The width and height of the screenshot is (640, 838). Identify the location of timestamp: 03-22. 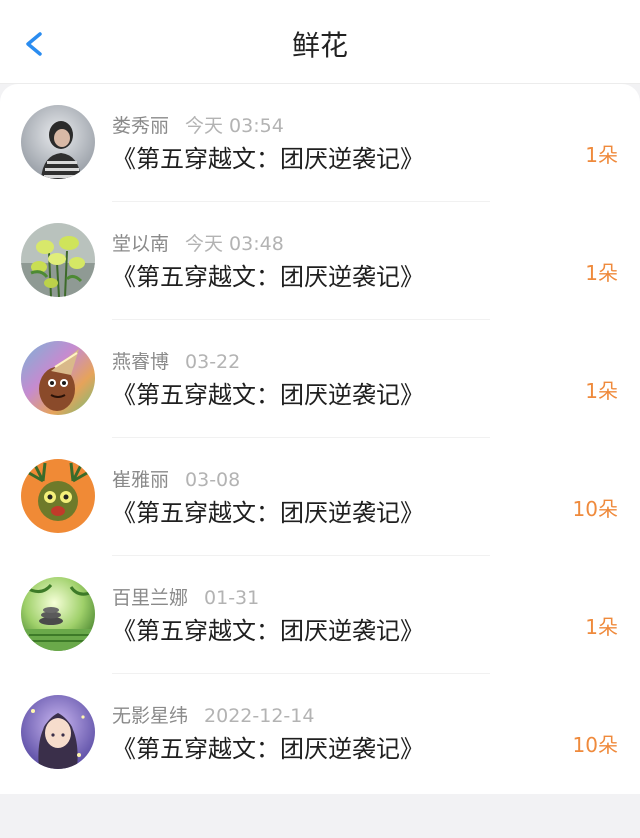
(213, 362).